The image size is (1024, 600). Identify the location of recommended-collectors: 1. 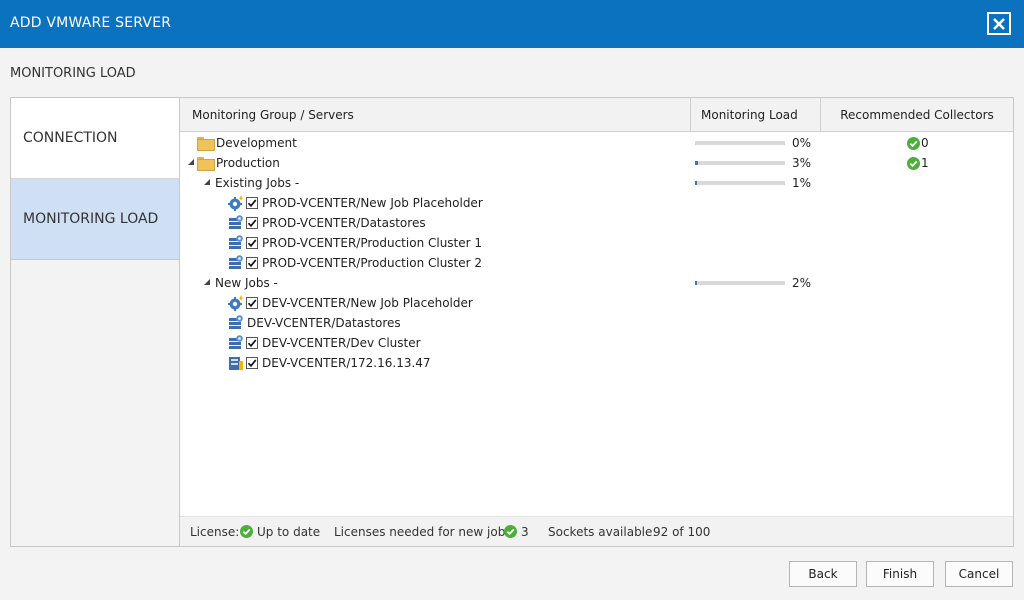
(927, 163).